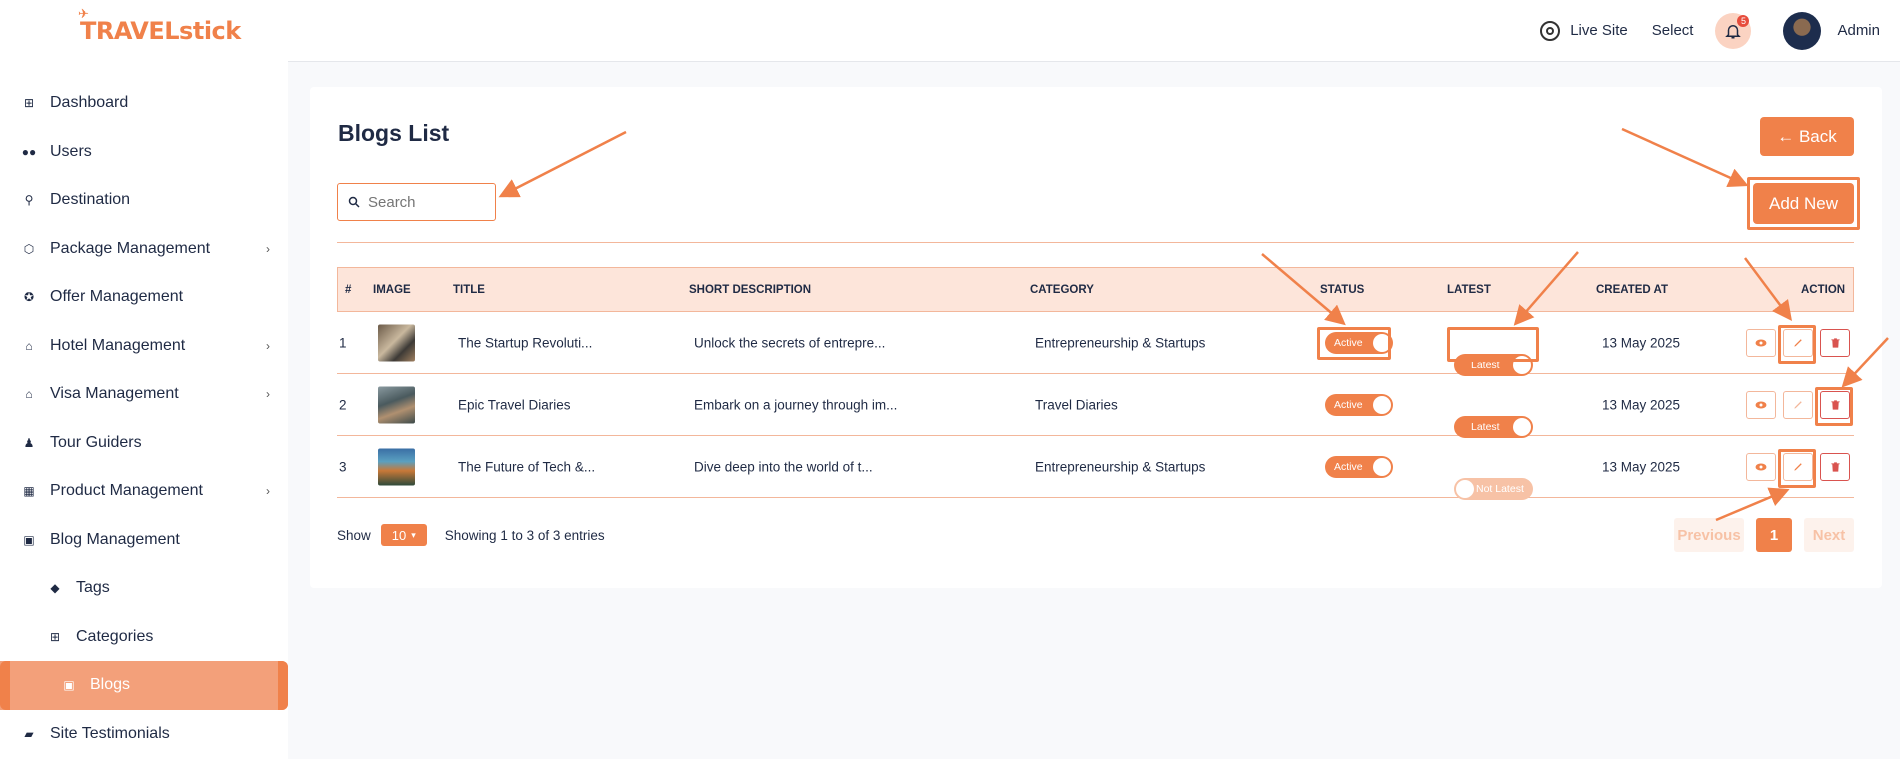 This screenshot has height=759, width=1900. I want to click on add-new-button: Add New, so click(1803, 203).